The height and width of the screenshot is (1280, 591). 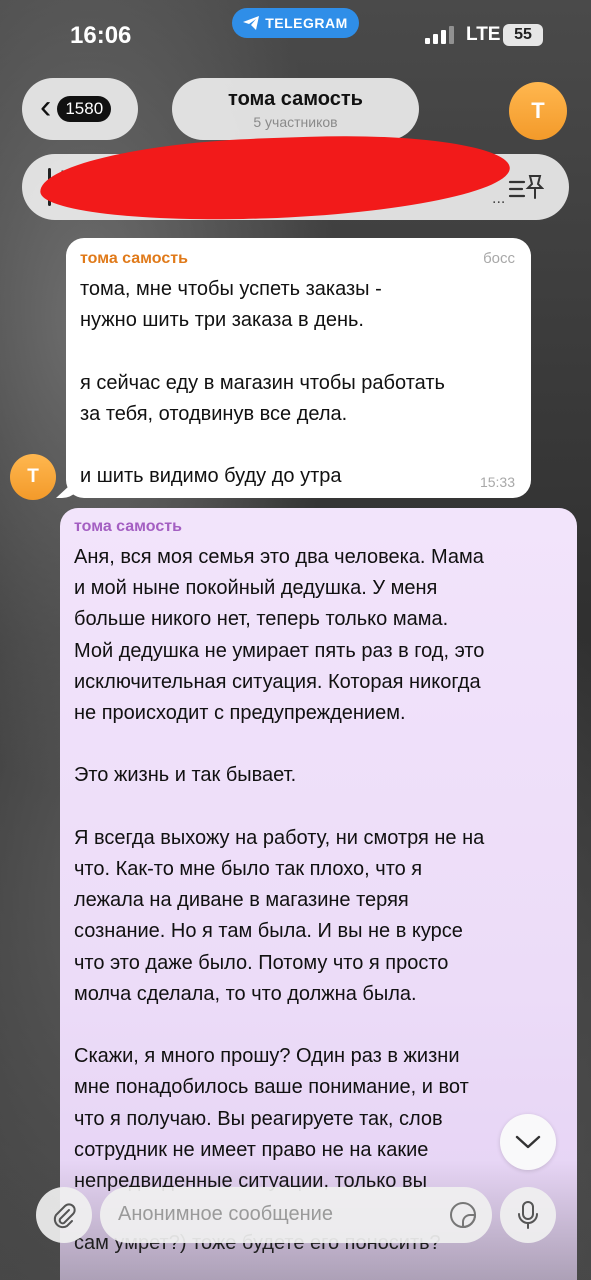 I want to click on signal-icon, so click(x=443, y=35).